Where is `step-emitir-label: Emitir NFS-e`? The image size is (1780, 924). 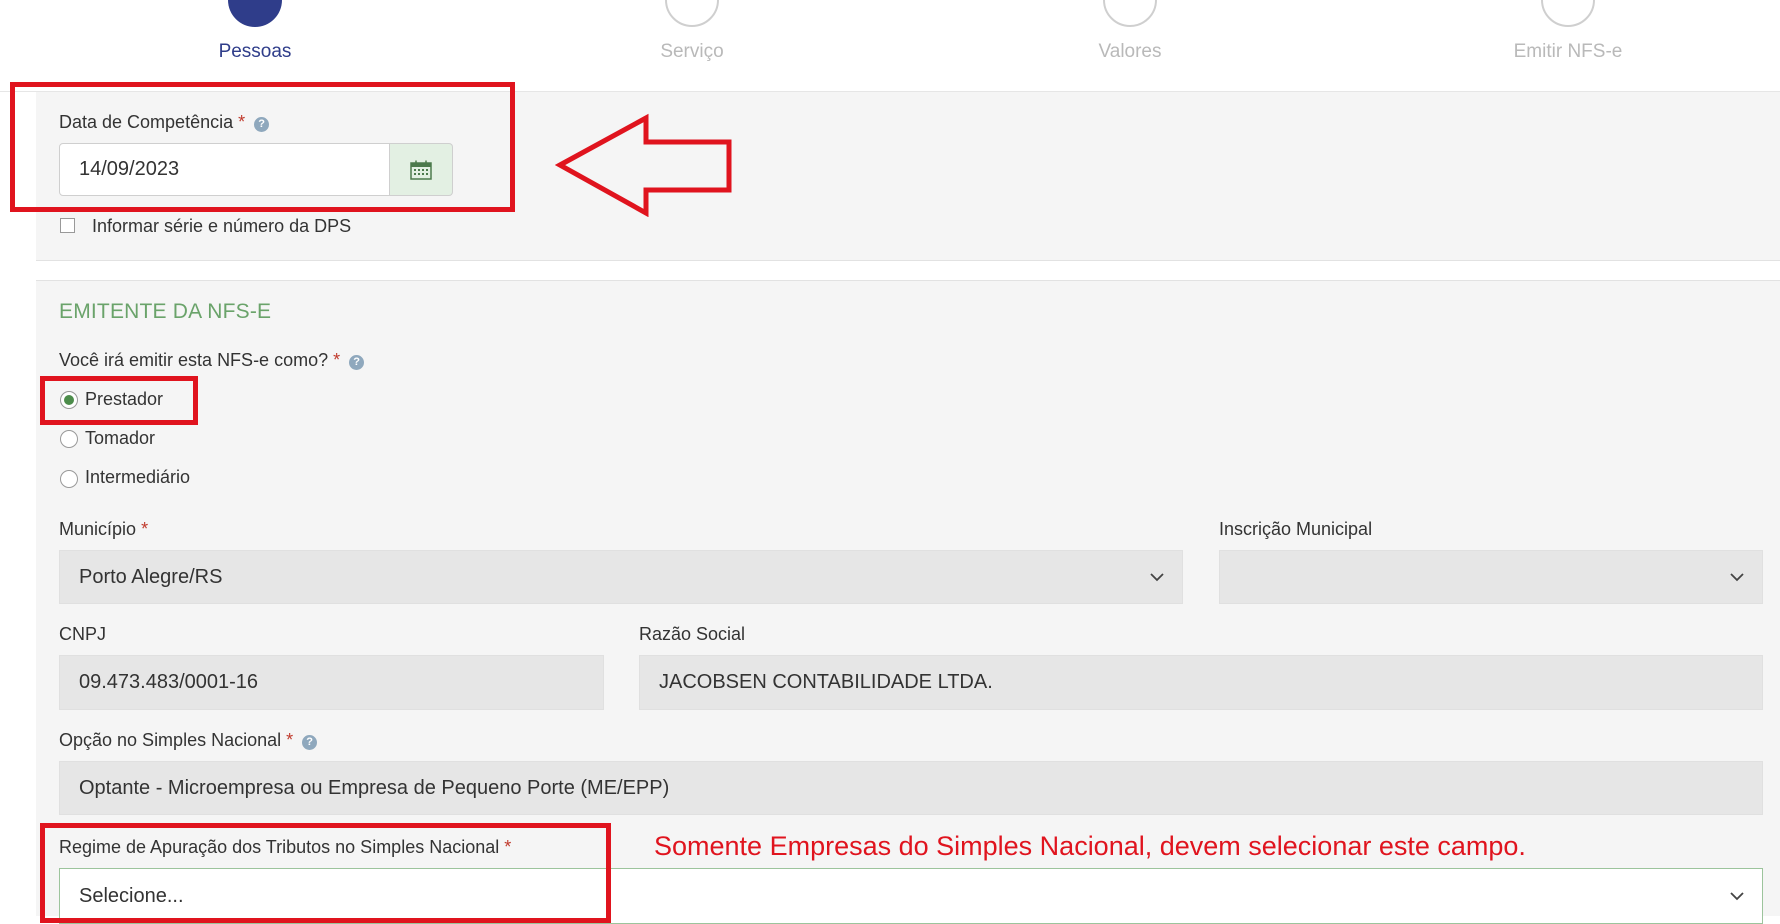 step-emitir-label: Emitir NFS-e is located at coordinates (1568, 51).